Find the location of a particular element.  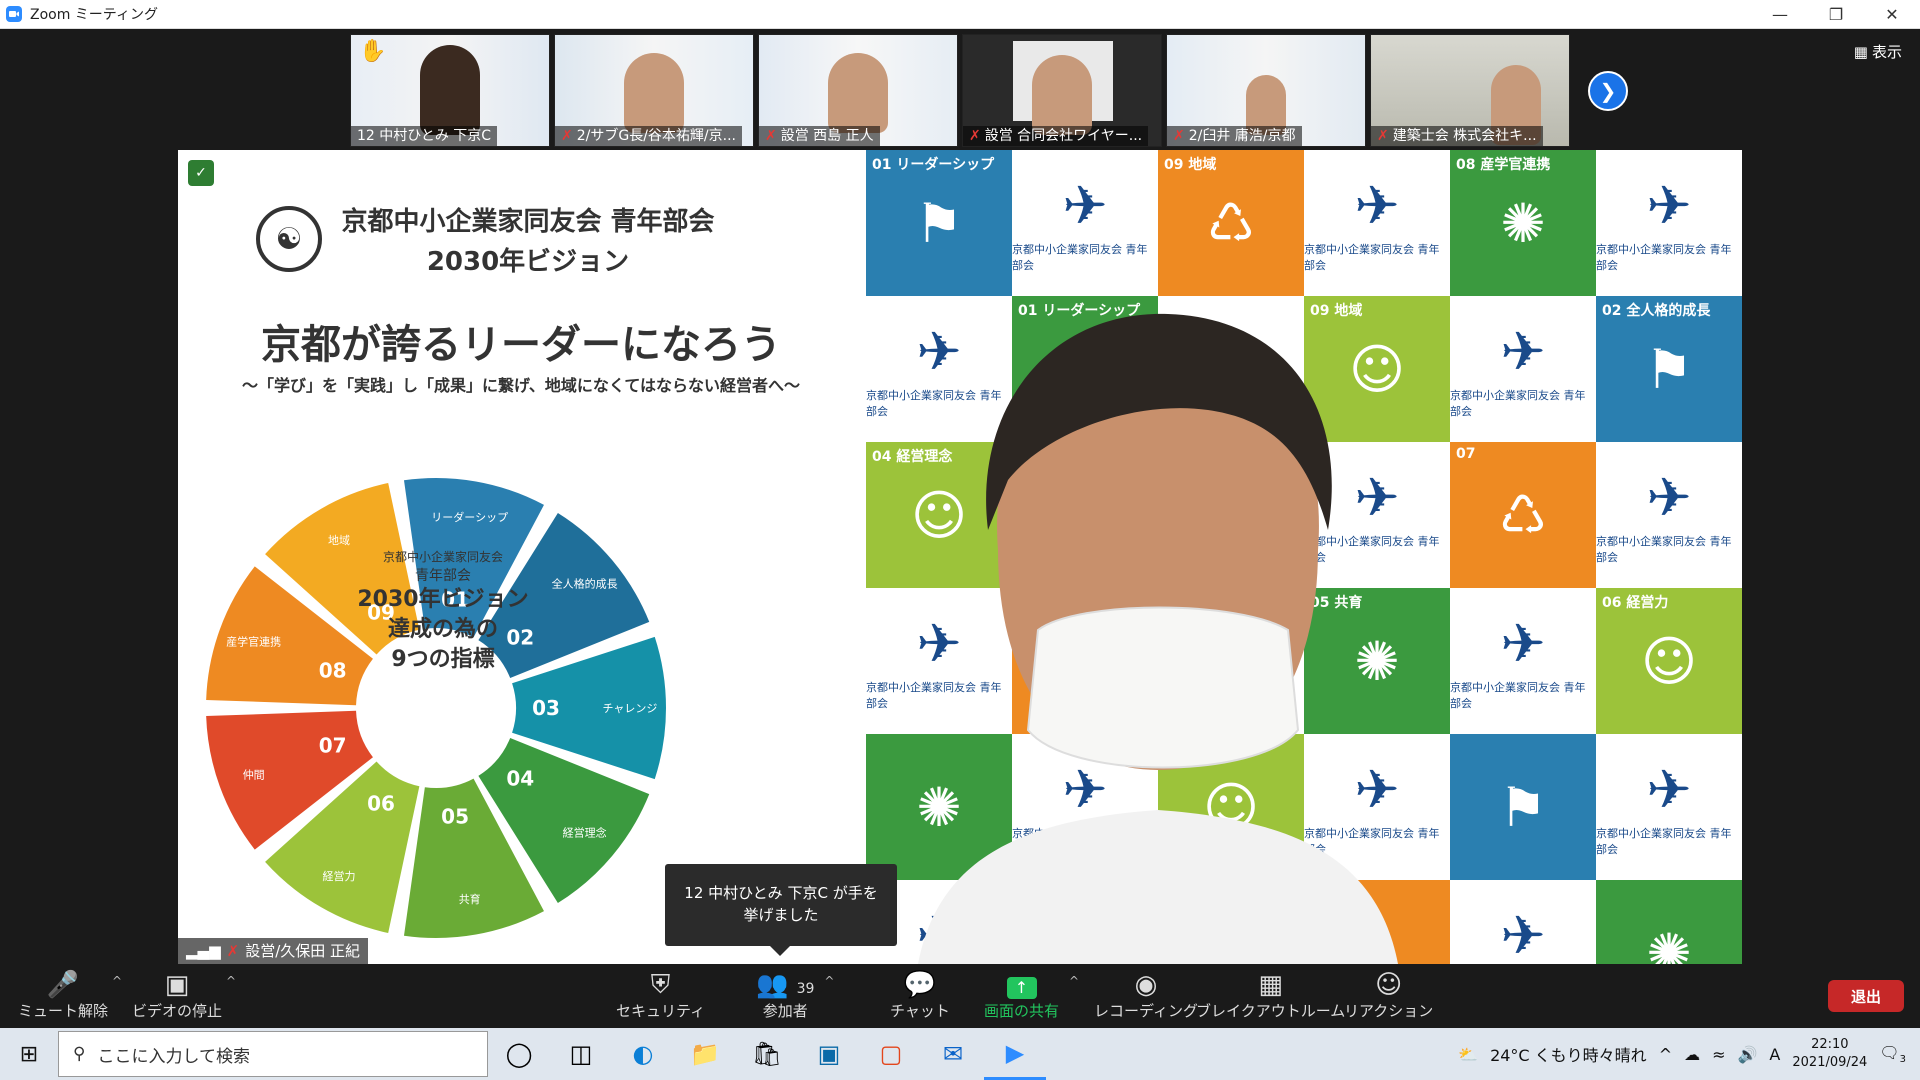

wheel-segment-label: 全人格的成長 is located at coordinates (585, 583).